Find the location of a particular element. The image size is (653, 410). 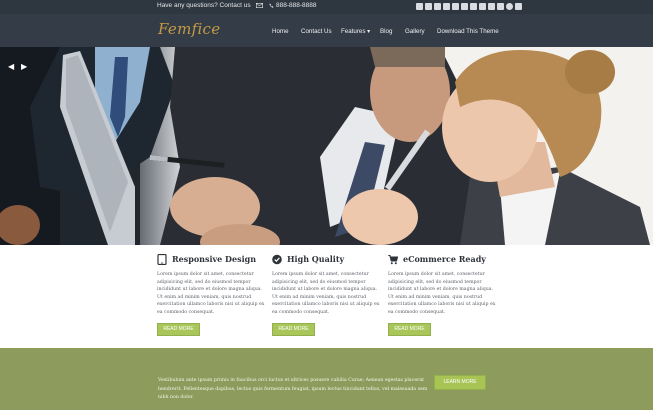

linkedin-icon is located at coordinates (455, 6).